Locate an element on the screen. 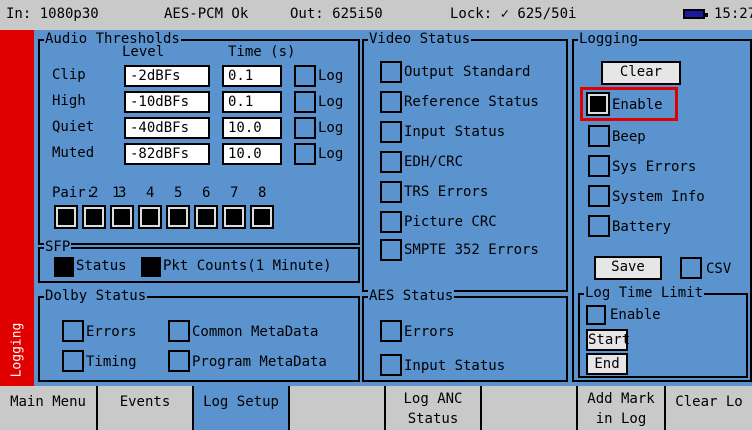  video-status-label: SMPTE 352 Errors is located at coordinates (471, 250).